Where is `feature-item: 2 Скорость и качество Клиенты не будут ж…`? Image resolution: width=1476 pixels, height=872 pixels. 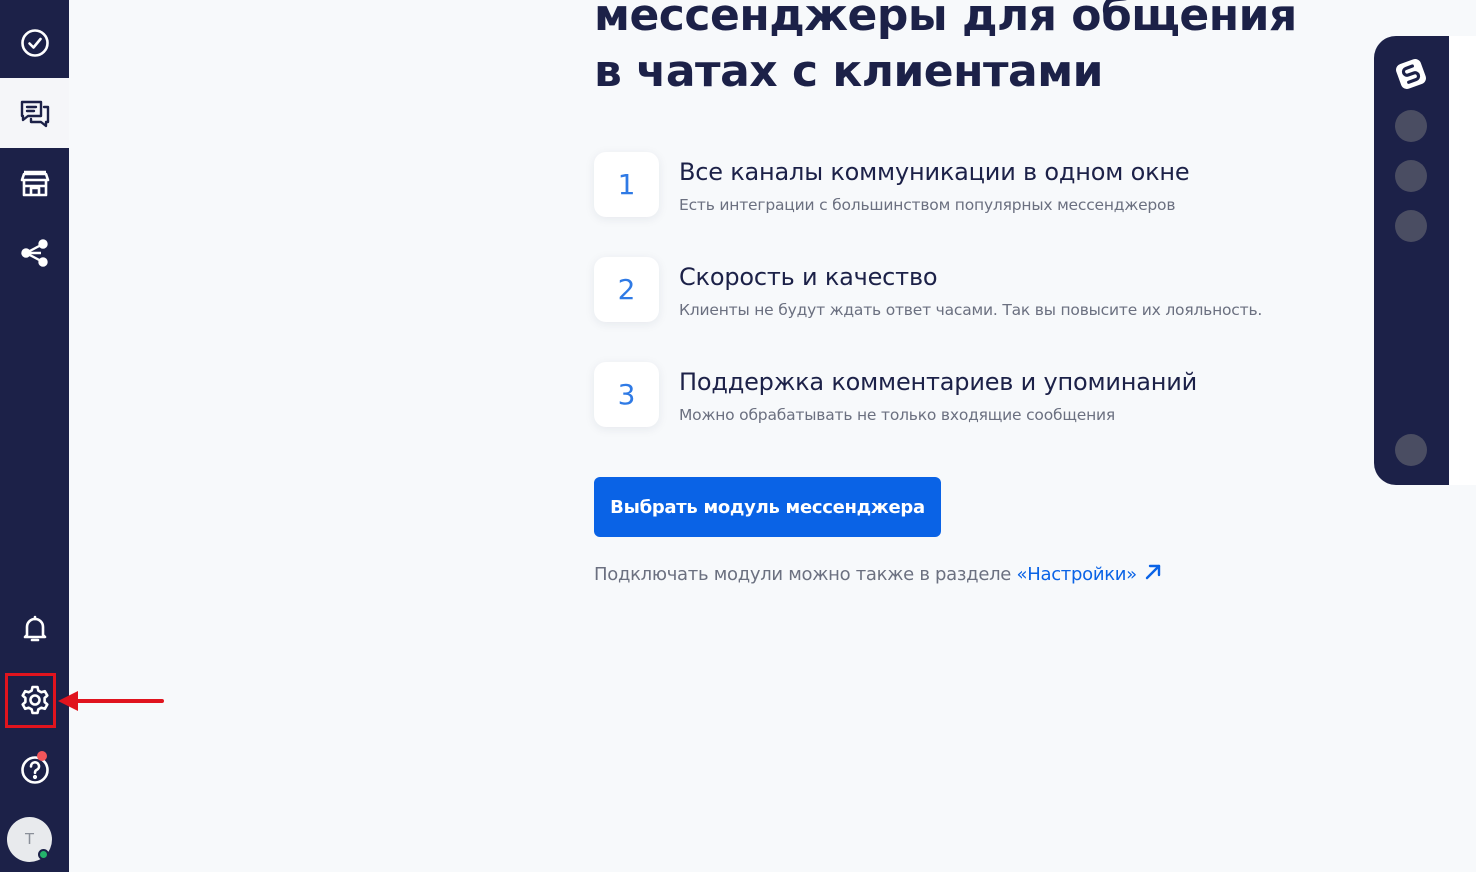 feature-item: 2 Скорость и качество Клиенты не будут ж… is located at coordinates (974, 290).